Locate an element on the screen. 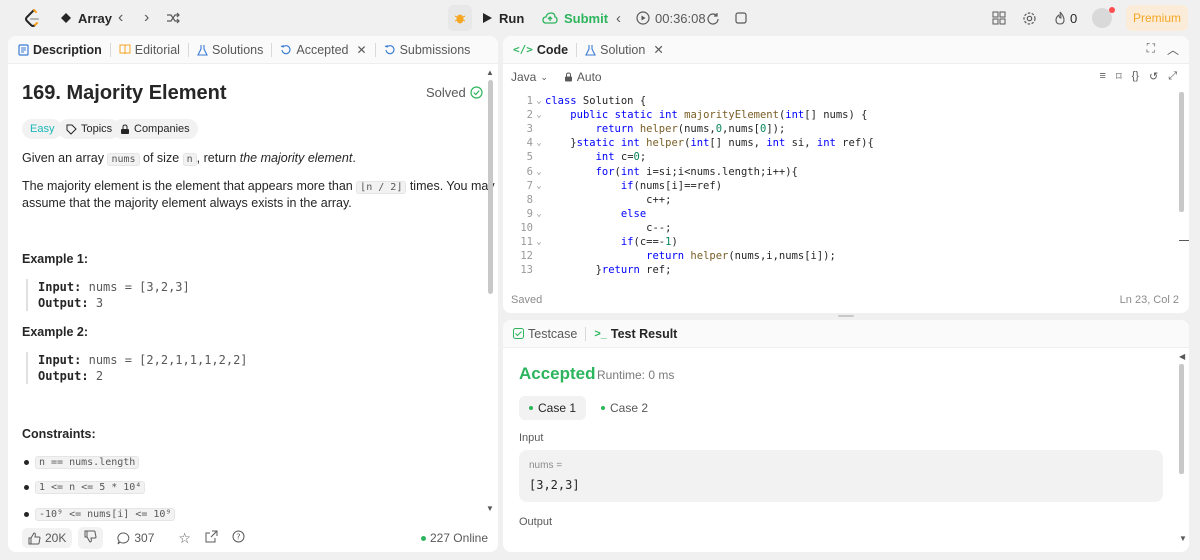 Image resolution: width=1200 pixels, height=560 pixels. submit-label: Submit is located at coordinates (586, 18).